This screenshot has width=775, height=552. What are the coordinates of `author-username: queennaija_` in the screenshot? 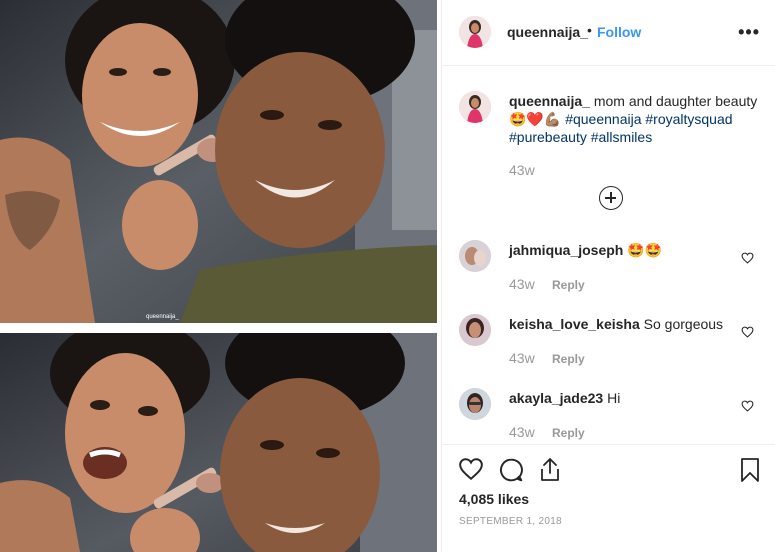 It's located at (547, 32).